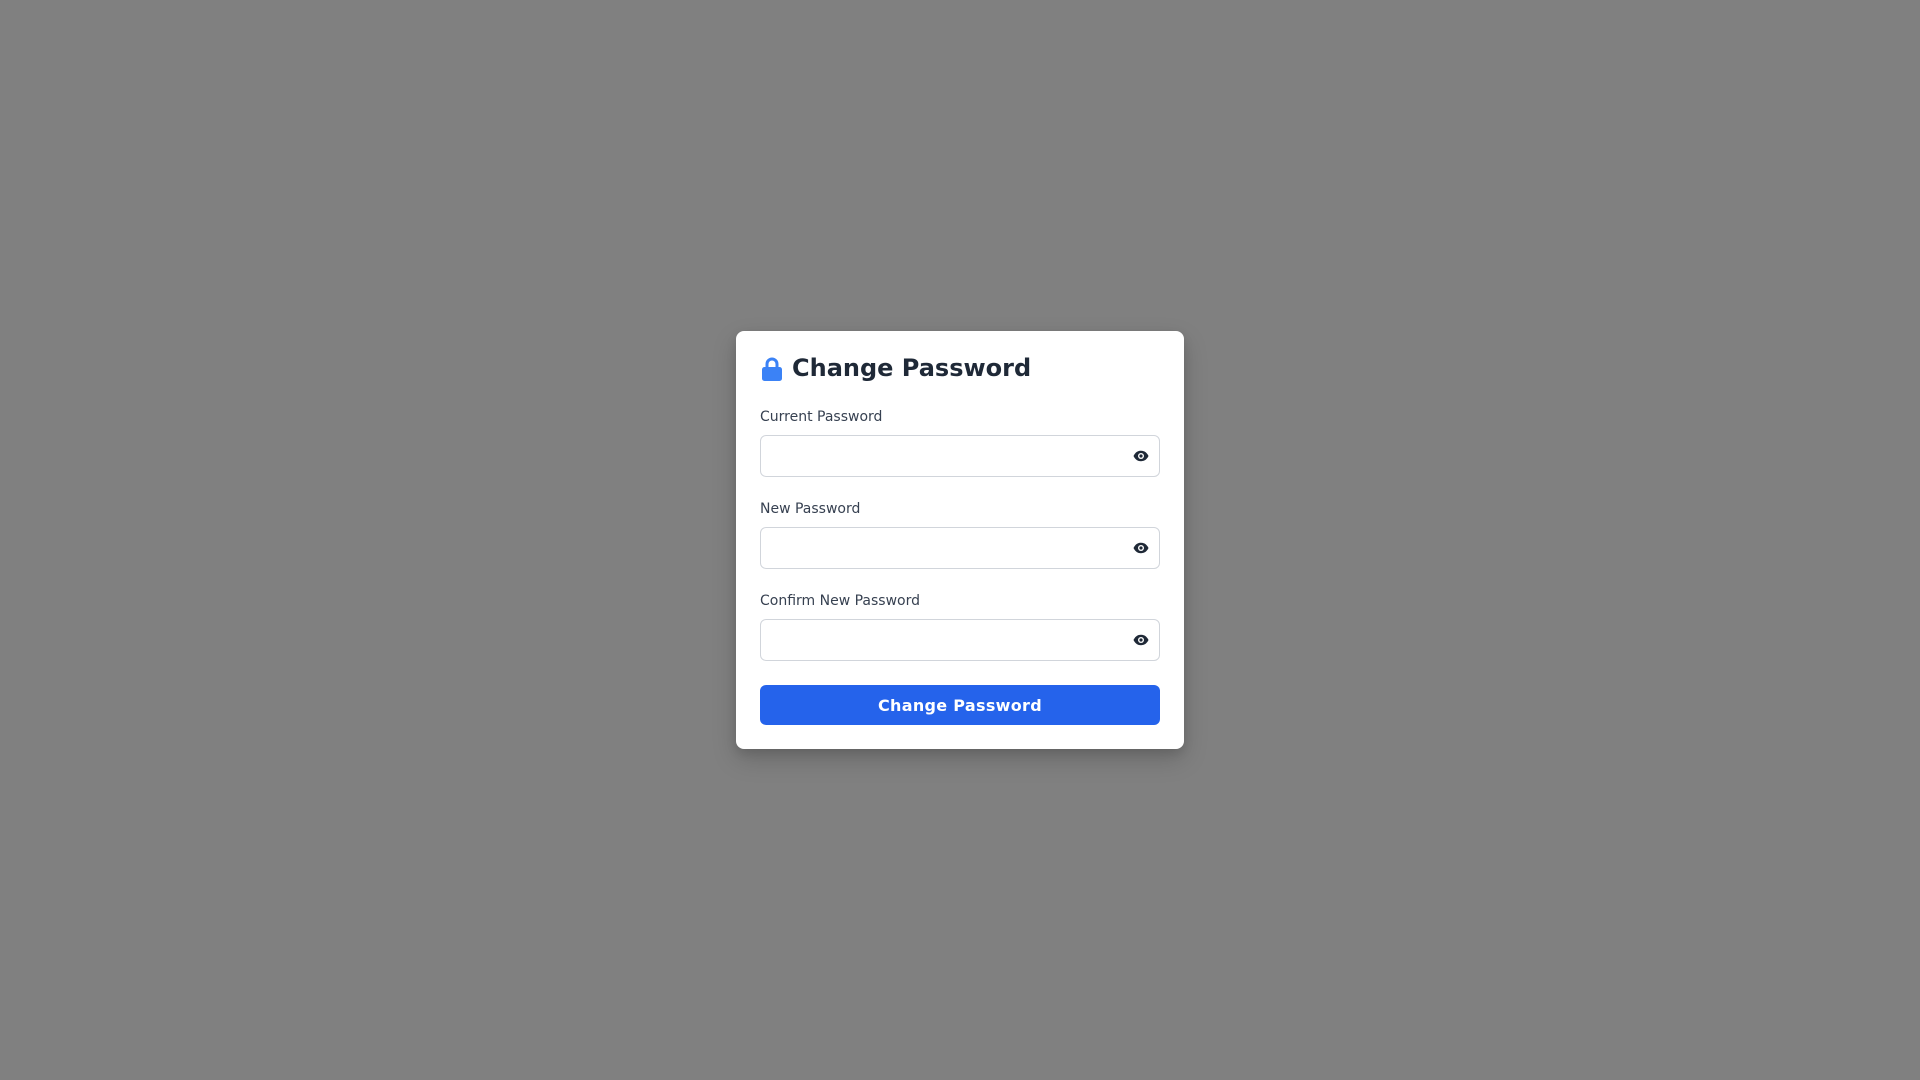  I want to click on dialog-title: Change Password, so click(912, 368).